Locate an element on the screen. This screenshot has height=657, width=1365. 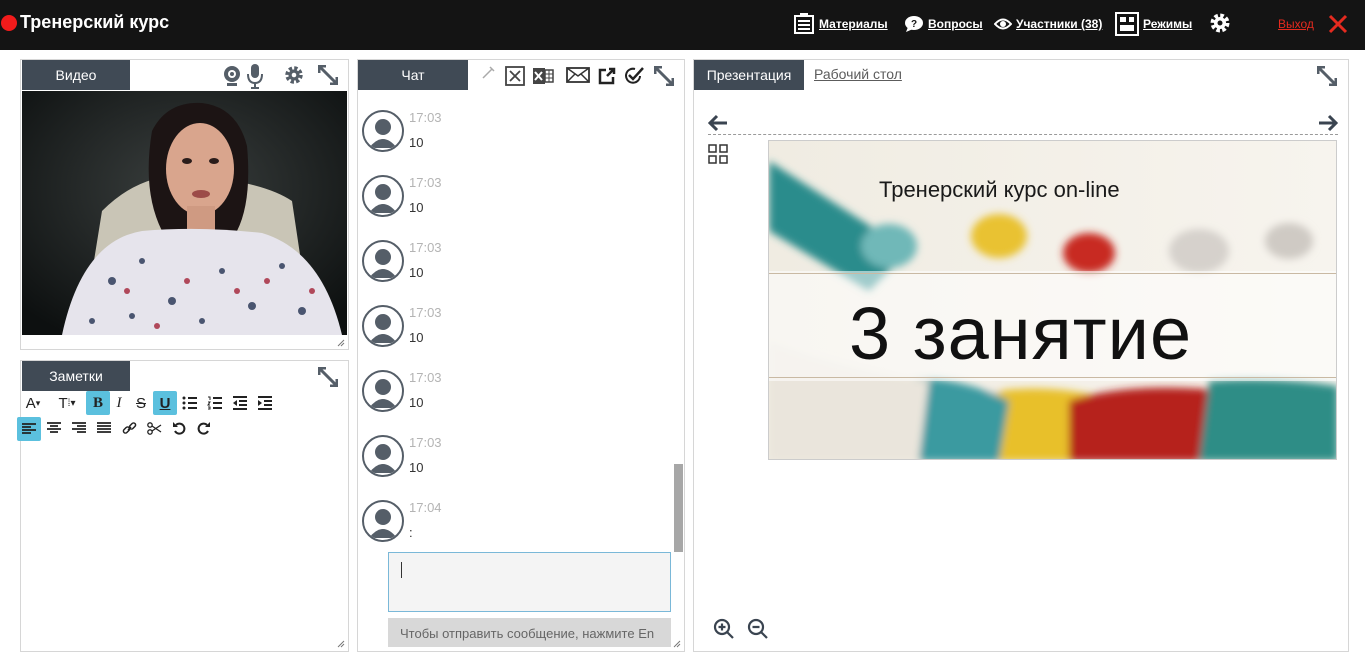
align-left-icon is located at coordinates (29, 428).